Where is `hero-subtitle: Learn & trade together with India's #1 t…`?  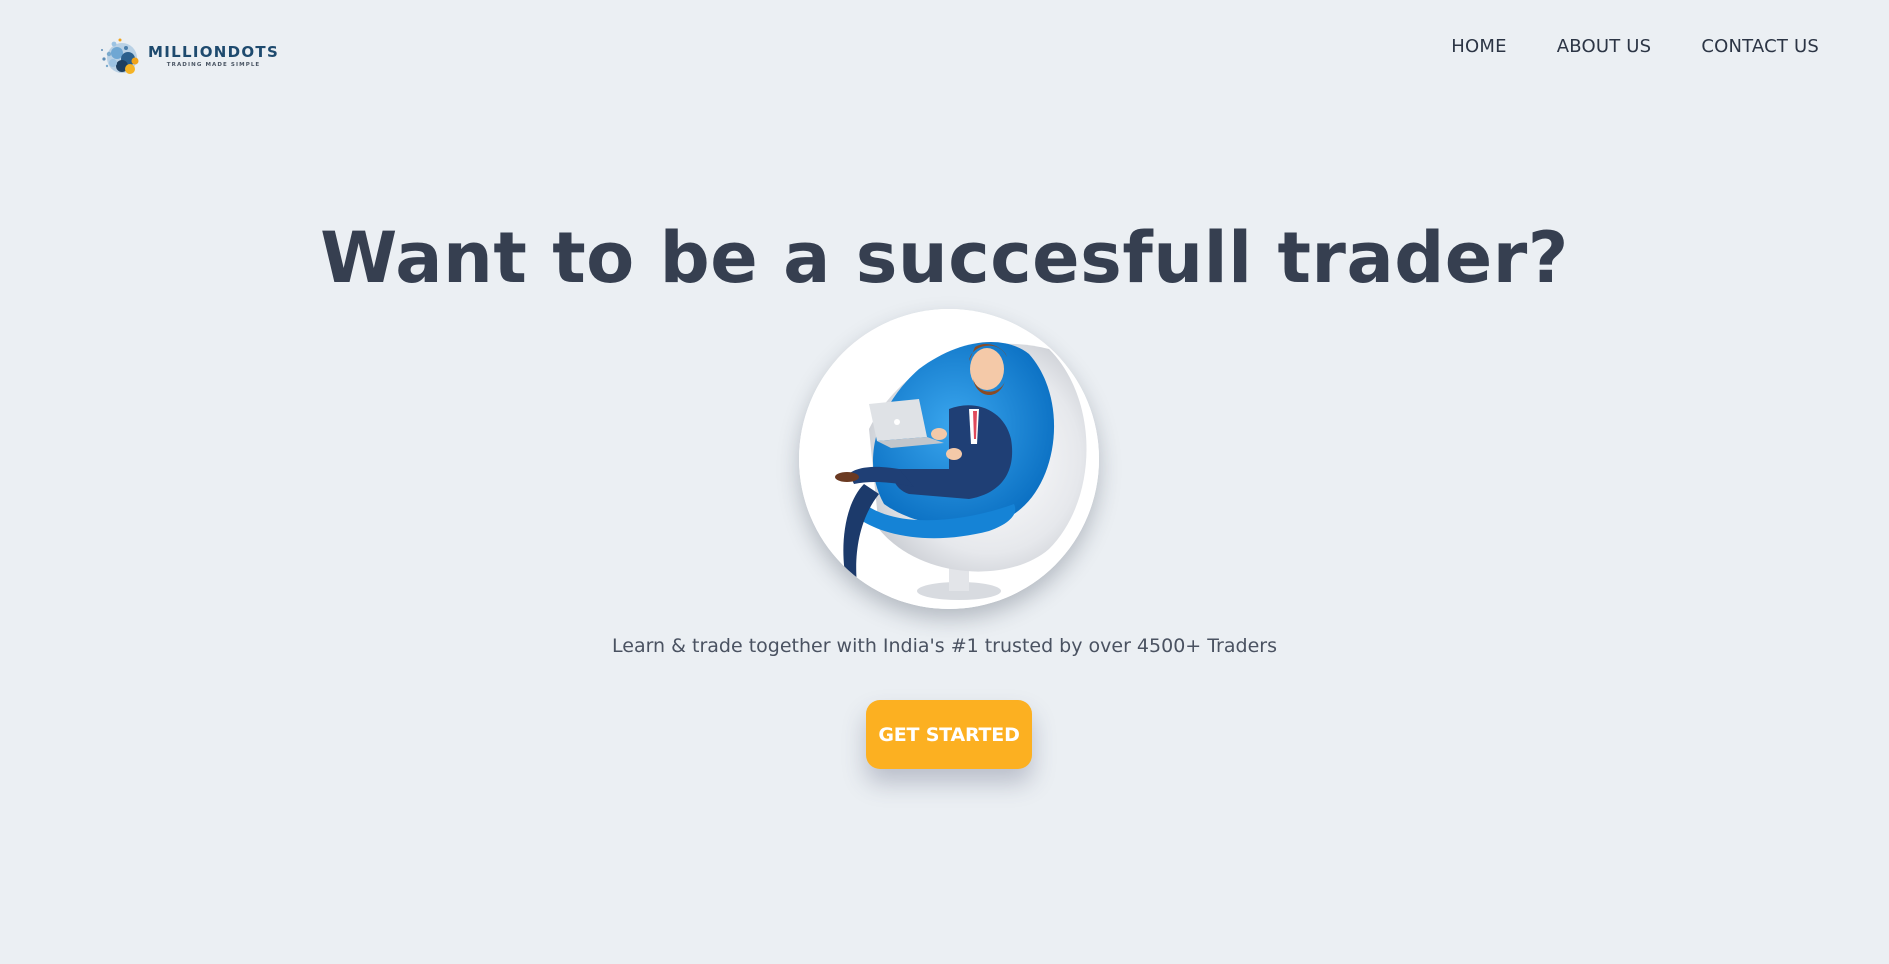
hero-subtitle: Learn & trade together with India's #1 t… is located at coordinates (944, 646).